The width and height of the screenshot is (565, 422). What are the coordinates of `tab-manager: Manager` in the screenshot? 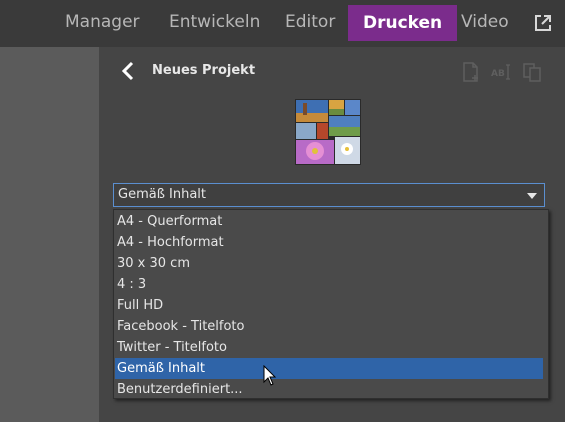 It's located at (102, 21).